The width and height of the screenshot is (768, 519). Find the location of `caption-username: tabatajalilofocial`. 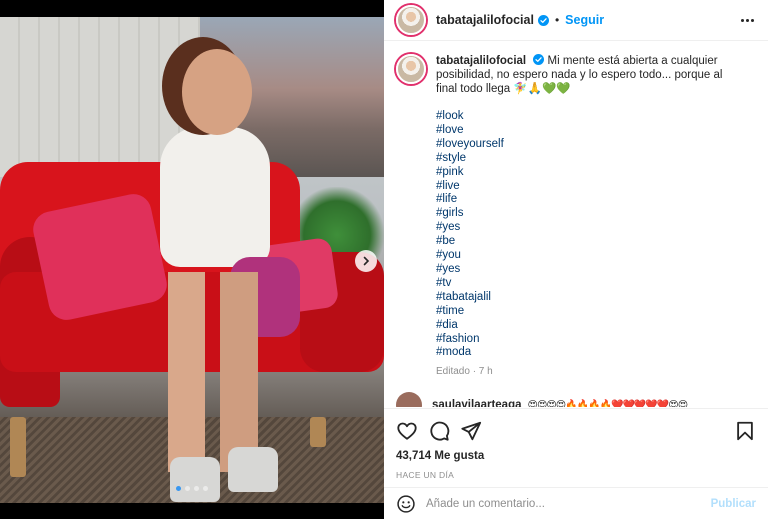

caption-username: tabatajalilofocial is located at coordinates (481, 61).